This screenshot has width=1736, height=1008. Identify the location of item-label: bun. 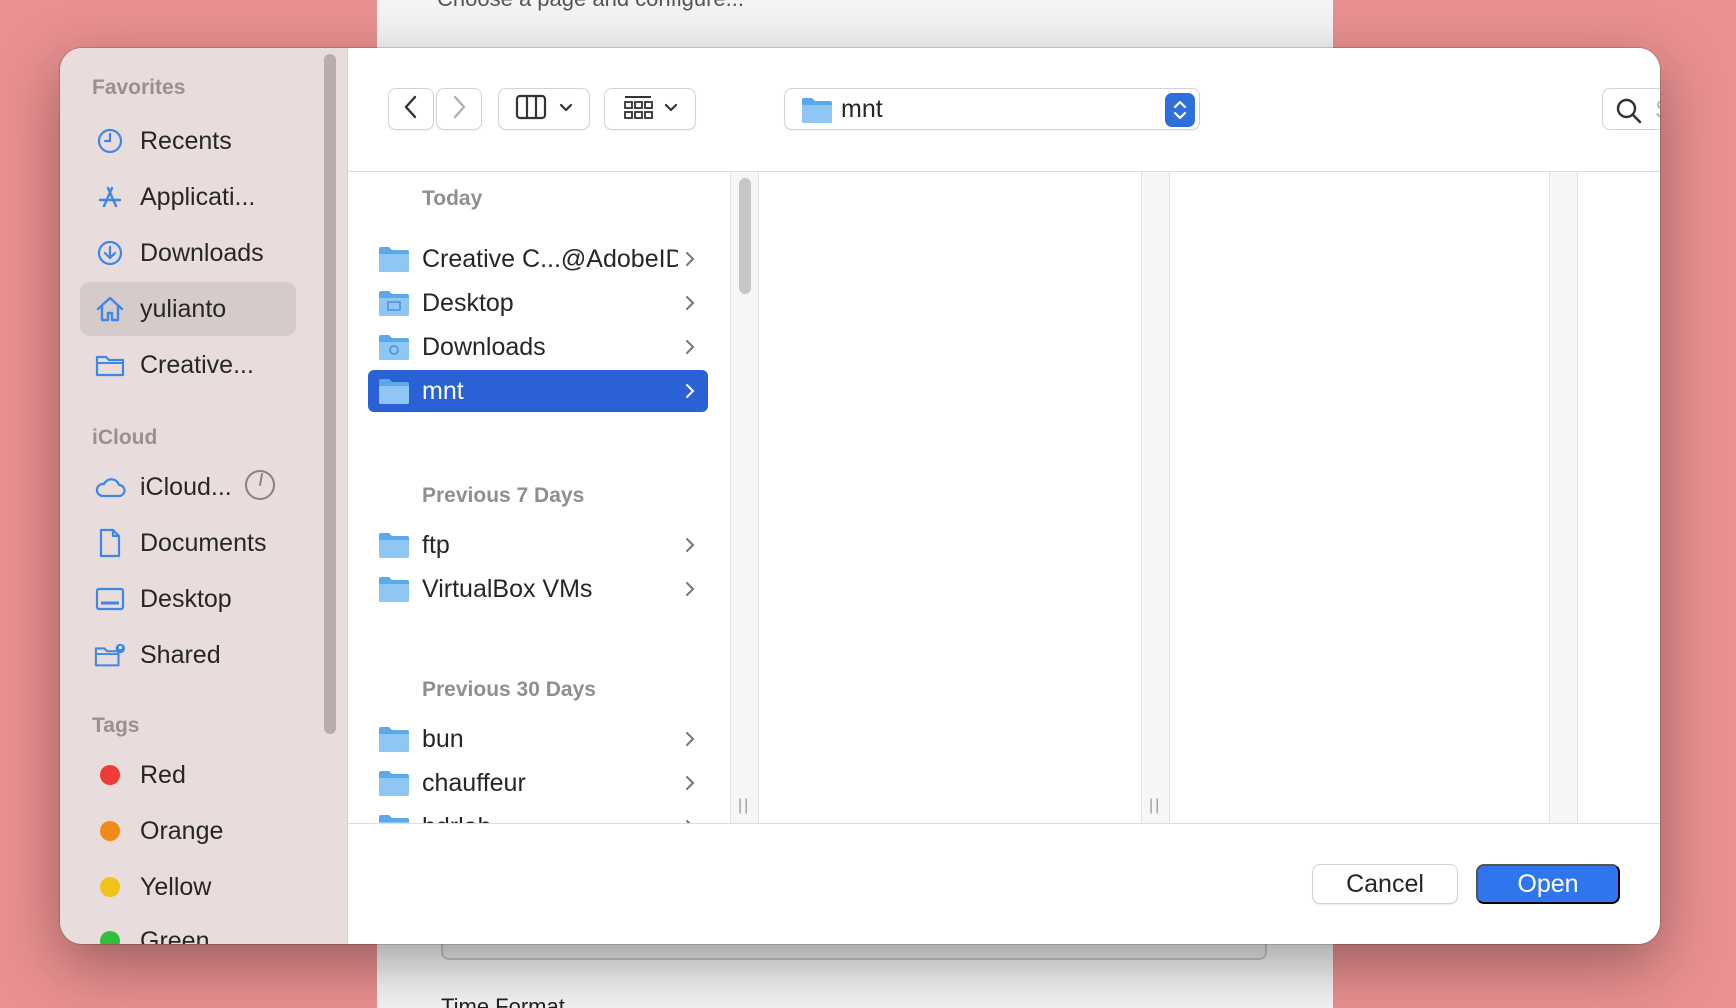
(443, 738).